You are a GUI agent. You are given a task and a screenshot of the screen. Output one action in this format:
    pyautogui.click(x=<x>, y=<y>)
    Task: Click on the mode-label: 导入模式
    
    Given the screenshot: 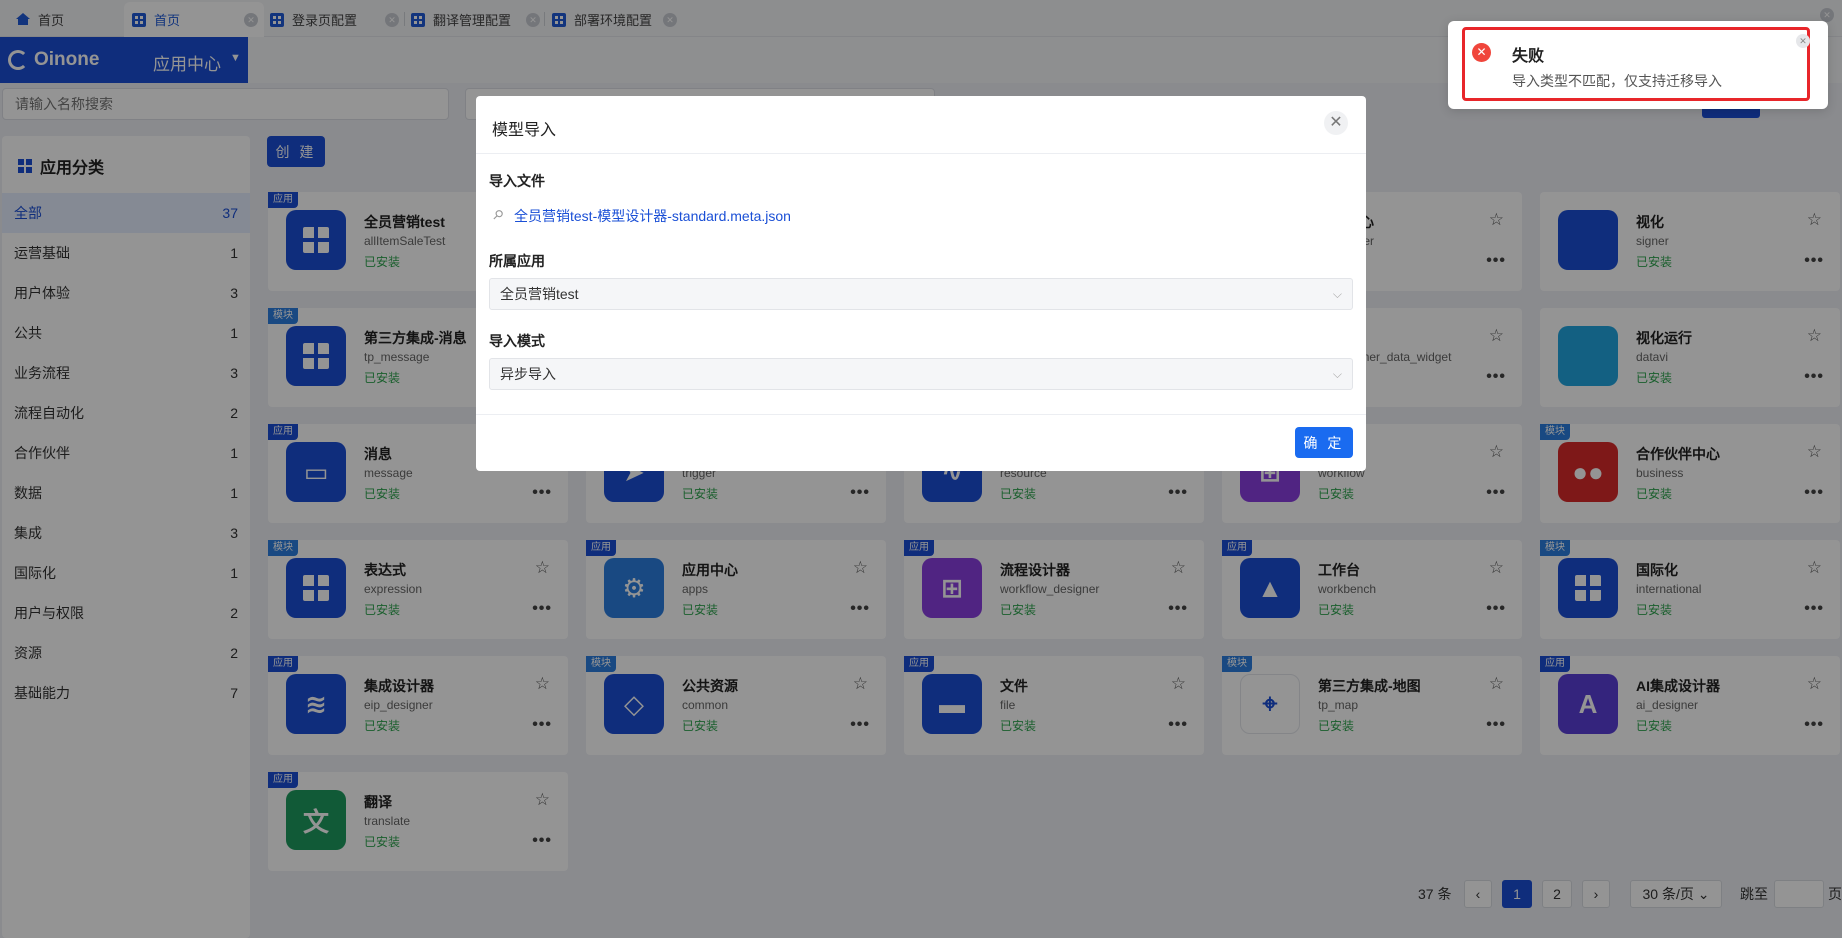 What is the action you would take?
    pyautogui.click(x=517, y=341)
    